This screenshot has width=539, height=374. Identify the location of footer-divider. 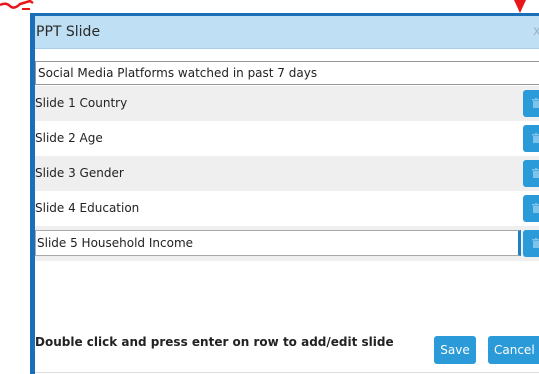
(287, 372).